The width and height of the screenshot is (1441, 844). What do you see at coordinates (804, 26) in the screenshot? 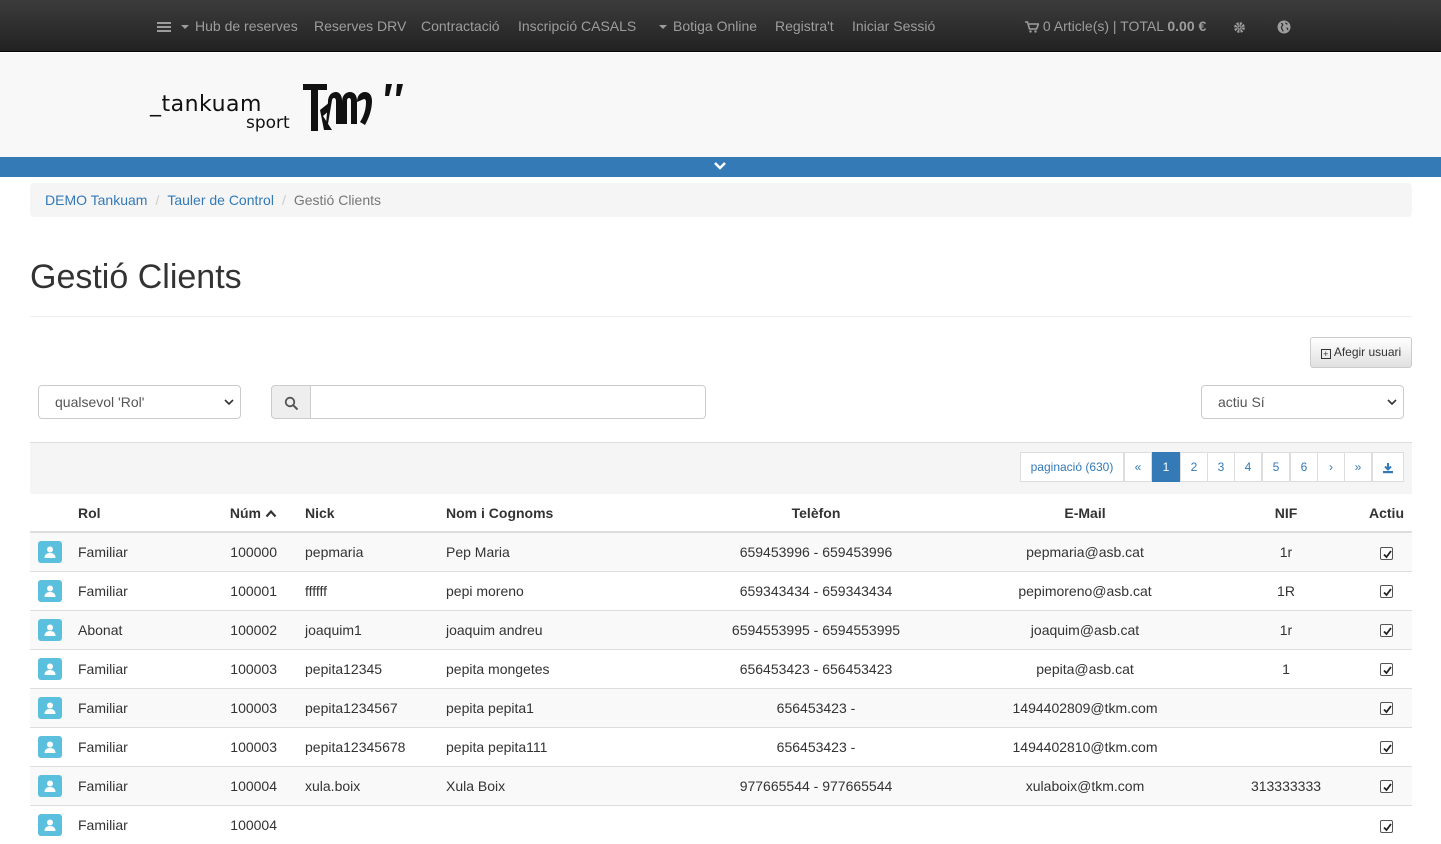
I see `nav-registrat: Registra't` at bounding box center [804, 26].